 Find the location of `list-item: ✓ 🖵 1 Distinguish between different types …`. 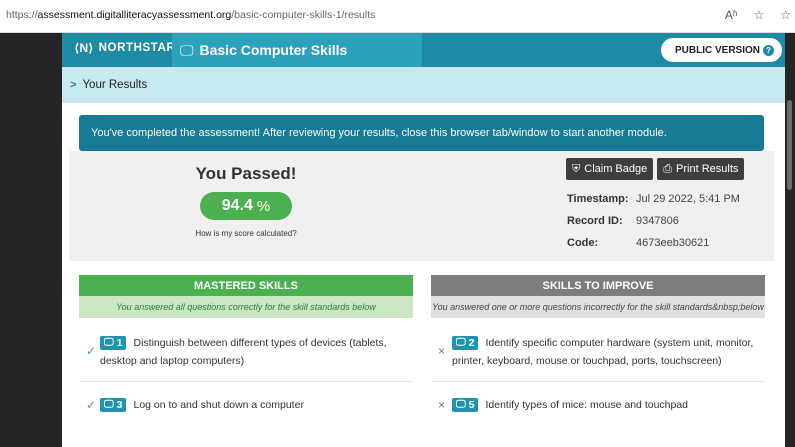

list-item: ✓ 🖵 1 Distinguish between different types … is located at coordinates (246, 350).